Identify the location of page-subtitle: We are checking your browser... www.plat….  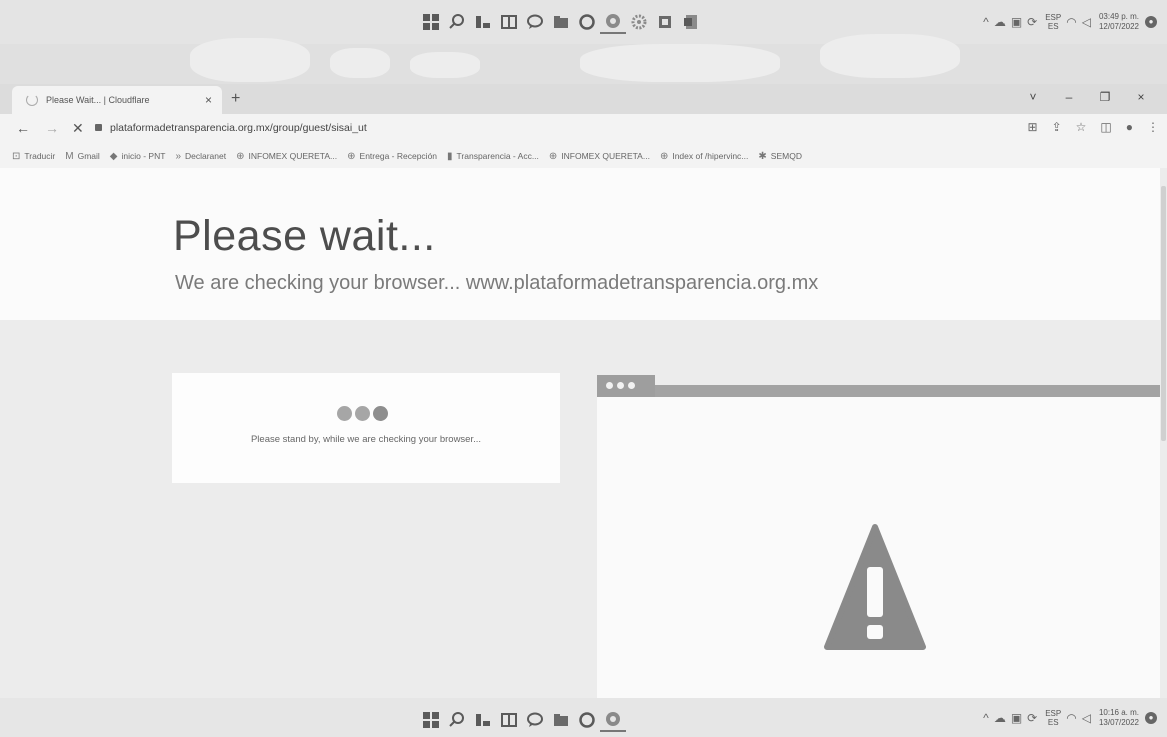
(497, 283).